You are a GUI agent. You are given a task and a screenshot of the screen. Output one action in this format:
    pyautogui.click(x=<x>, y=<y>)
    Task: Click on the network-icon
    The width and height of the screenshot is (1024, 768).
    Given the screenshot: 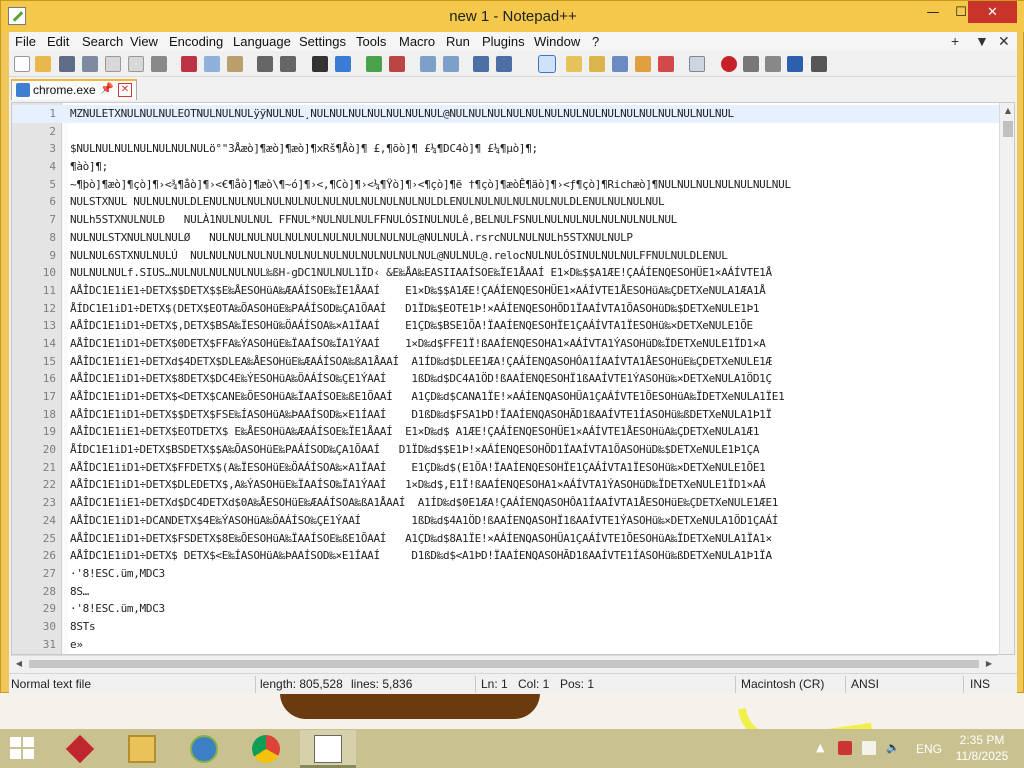 What is the action you would take?
    pyautogui.click(x=869, y=748)
    